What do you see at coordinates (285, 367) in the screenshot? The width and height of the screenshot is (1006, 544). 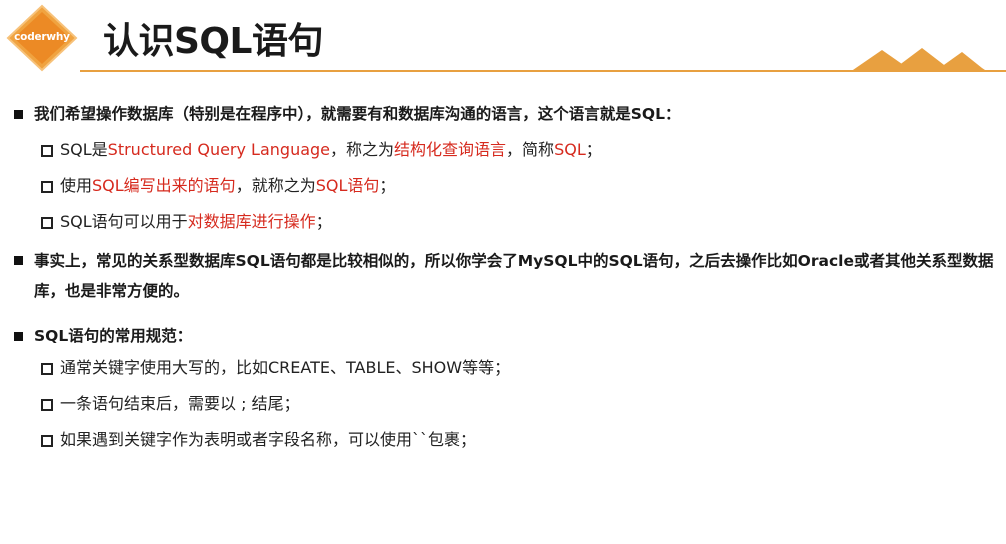 I see `item-text: 通常关键字使用大写的，比如CREATE、TABLE、SHOW等等；` at bounding box center [285, 367].